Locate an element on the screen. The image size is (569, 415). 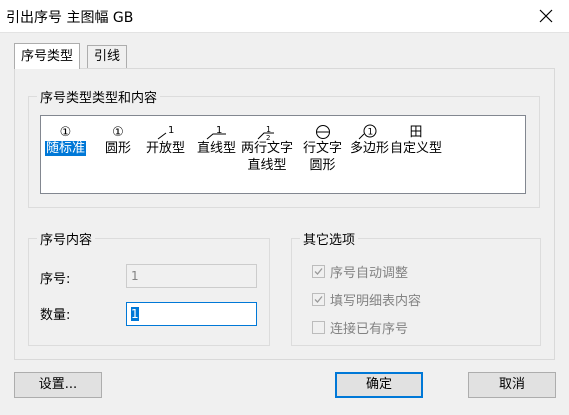
svg-text: 2 is located at coordinates (268, 137).